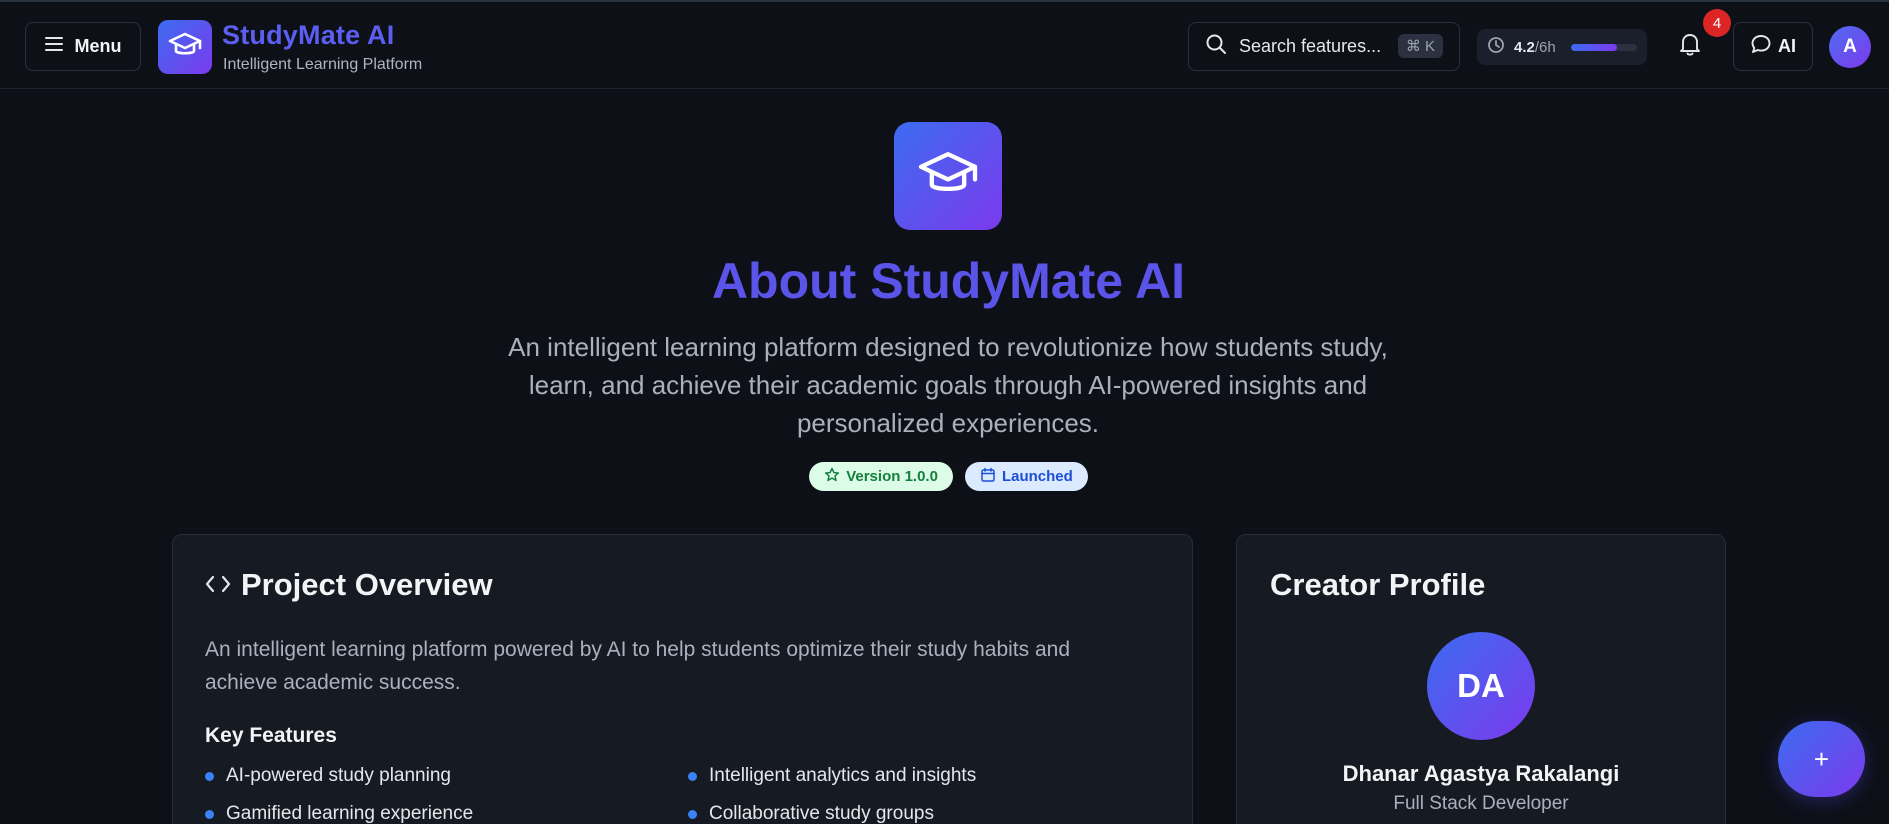 The image size is (1889, 824). I want to click on launch-status-label: Launched, so click(1037, 476).